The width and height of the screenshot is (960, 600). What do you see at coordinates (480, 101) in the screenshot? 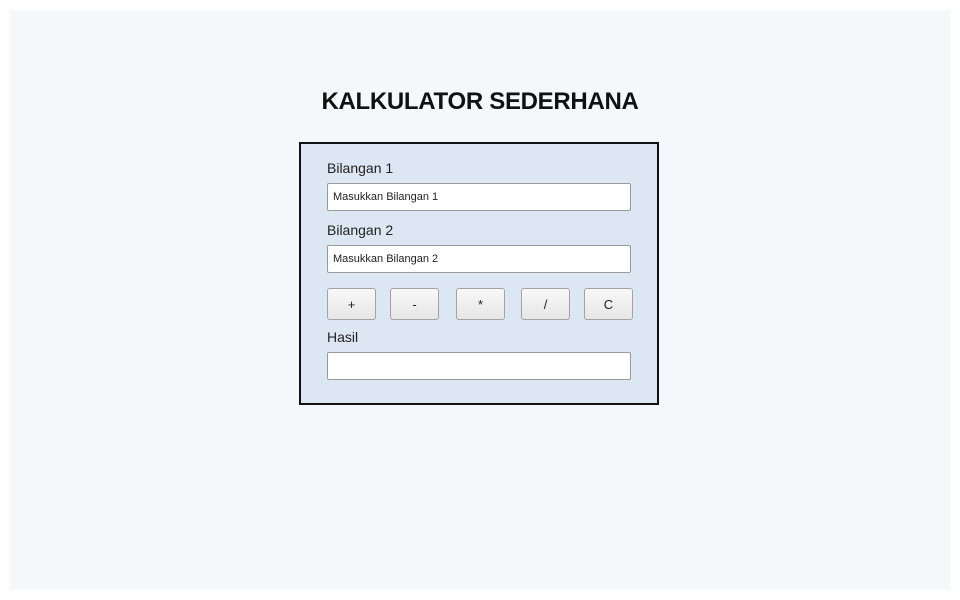
I see `page-title: KALKULATOR SEDERHANA` at bounding box center [480, 101].